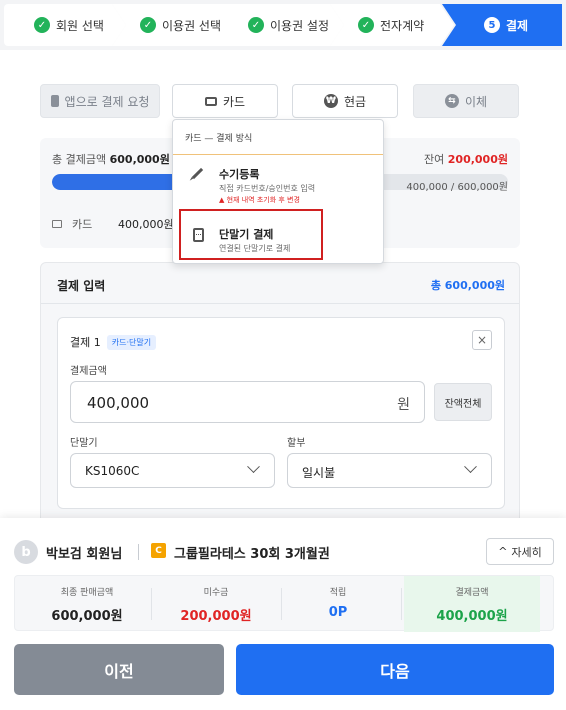 The width and height of the screenshot is (566, 710). Describe the element at coordinates (467, 285) in the screenshot. I see `section-total: 총 600,000원` at that location.